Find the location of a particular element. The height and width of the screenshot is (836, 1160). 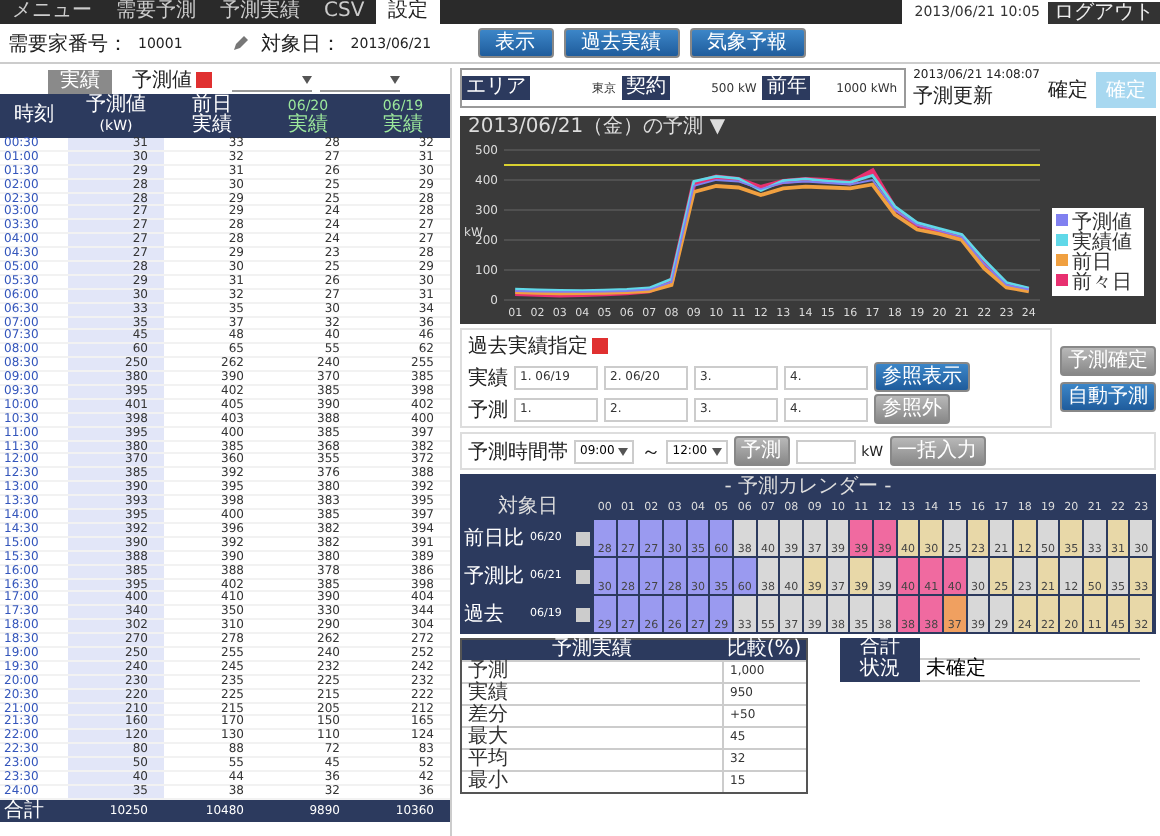

row-label: 平均 is located at coordinates (592, 759).